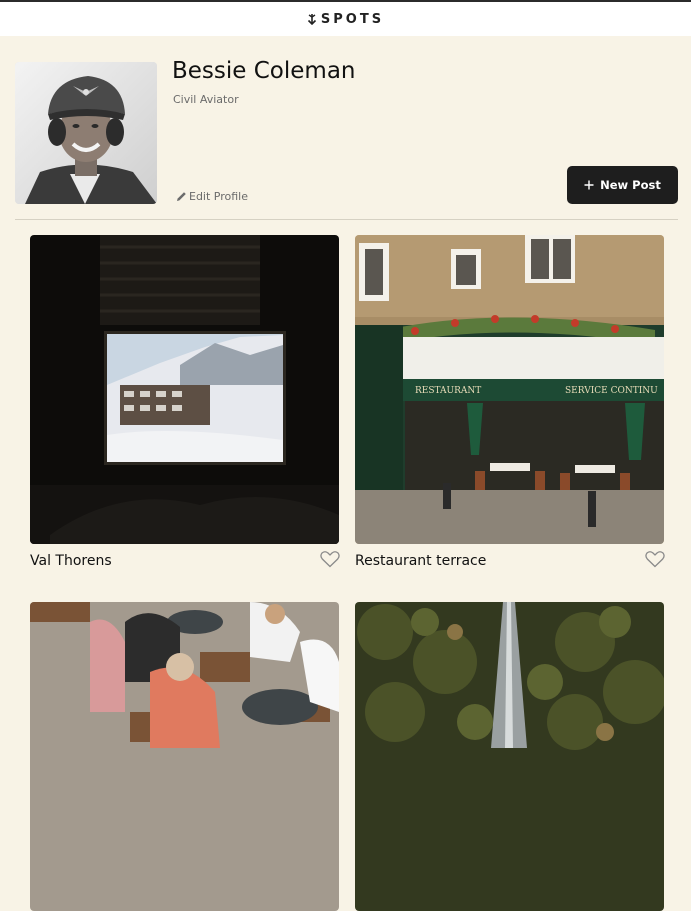 This screenshot has height=911, width=691. What do you see at coordinates (589, 185) in the screenshot?
I see `plus-icon` at bounding box center [589, 185].